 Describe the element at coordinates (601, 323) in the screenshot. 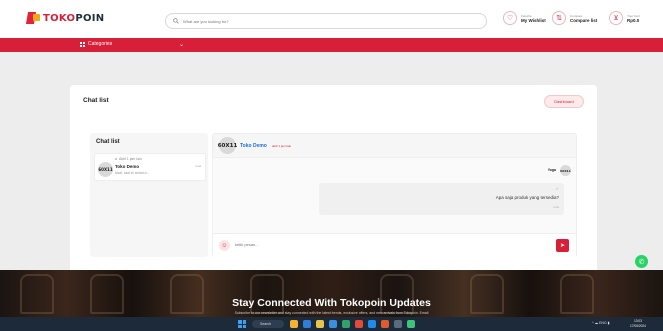

I see `system-tray: ^ ☁ ENG ▮` at that location.